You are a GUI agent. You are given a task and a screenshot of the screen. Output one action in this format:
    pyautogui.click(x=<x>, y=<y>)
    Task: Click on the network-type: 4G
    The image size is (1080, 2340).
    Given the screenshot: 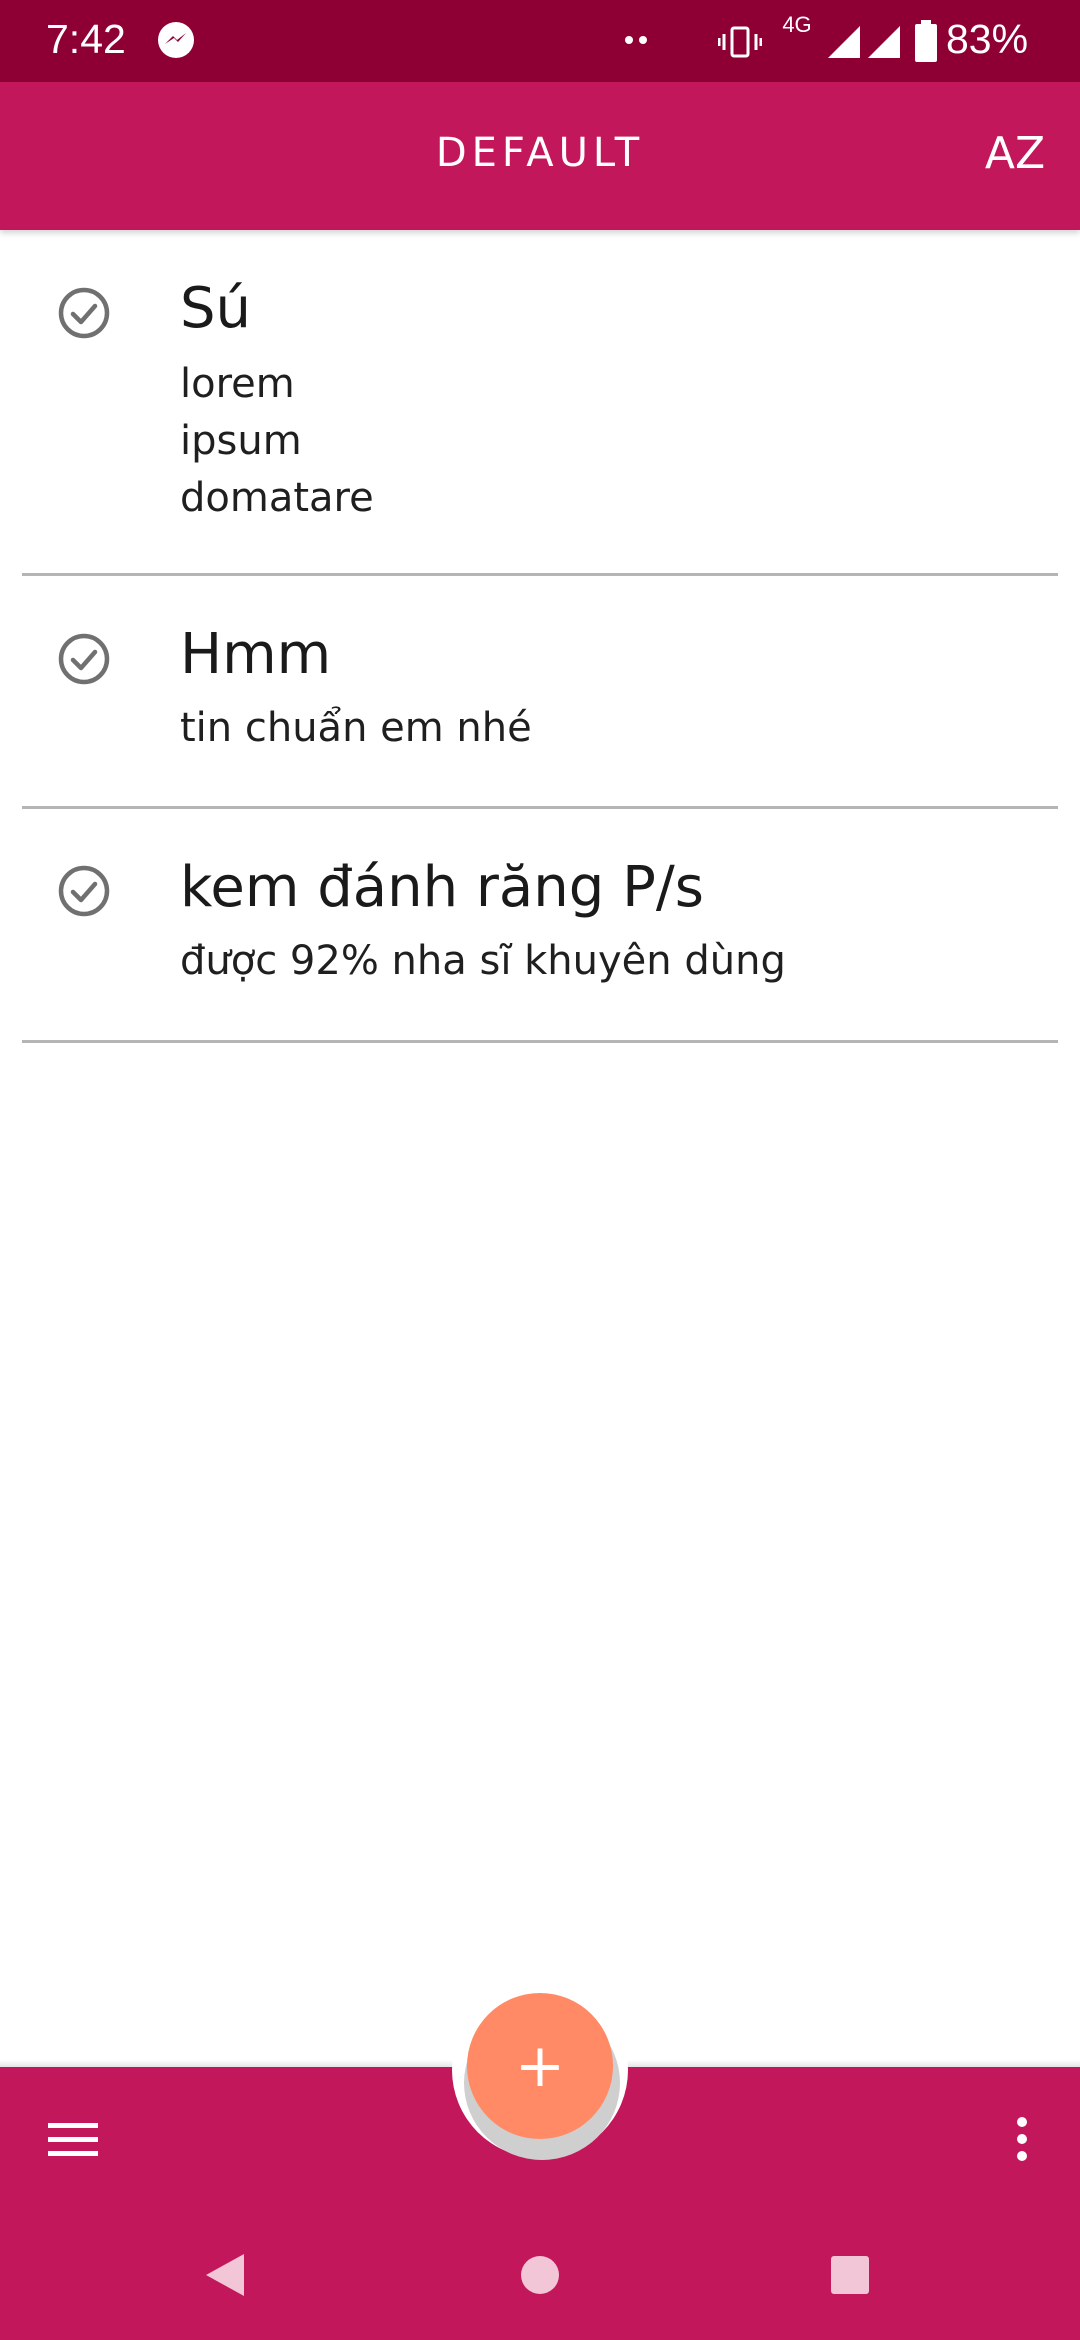 What is the action you would take?
    pyautogui.click(x=797, y=24)
    